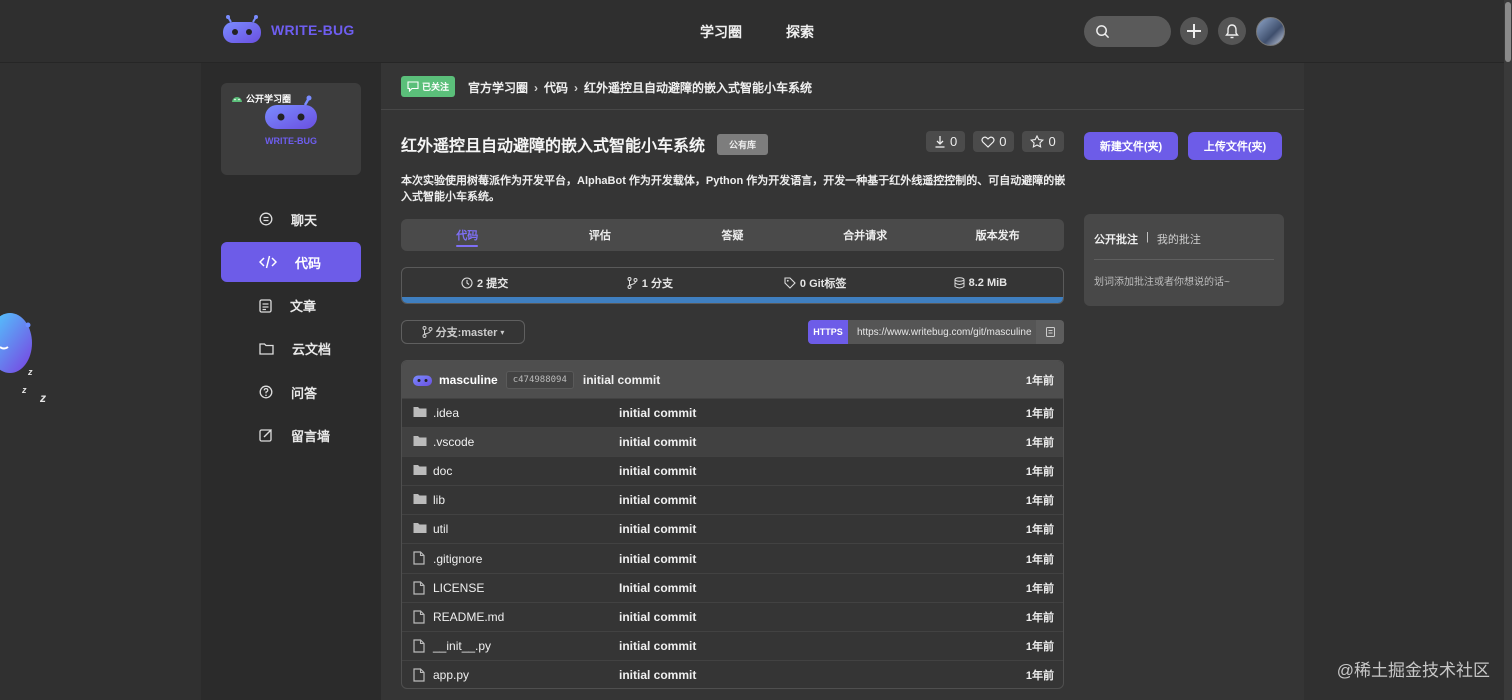 The width and height of the screenshot is (1512, 700). I want to click on copy-button, so click(1050, 332).